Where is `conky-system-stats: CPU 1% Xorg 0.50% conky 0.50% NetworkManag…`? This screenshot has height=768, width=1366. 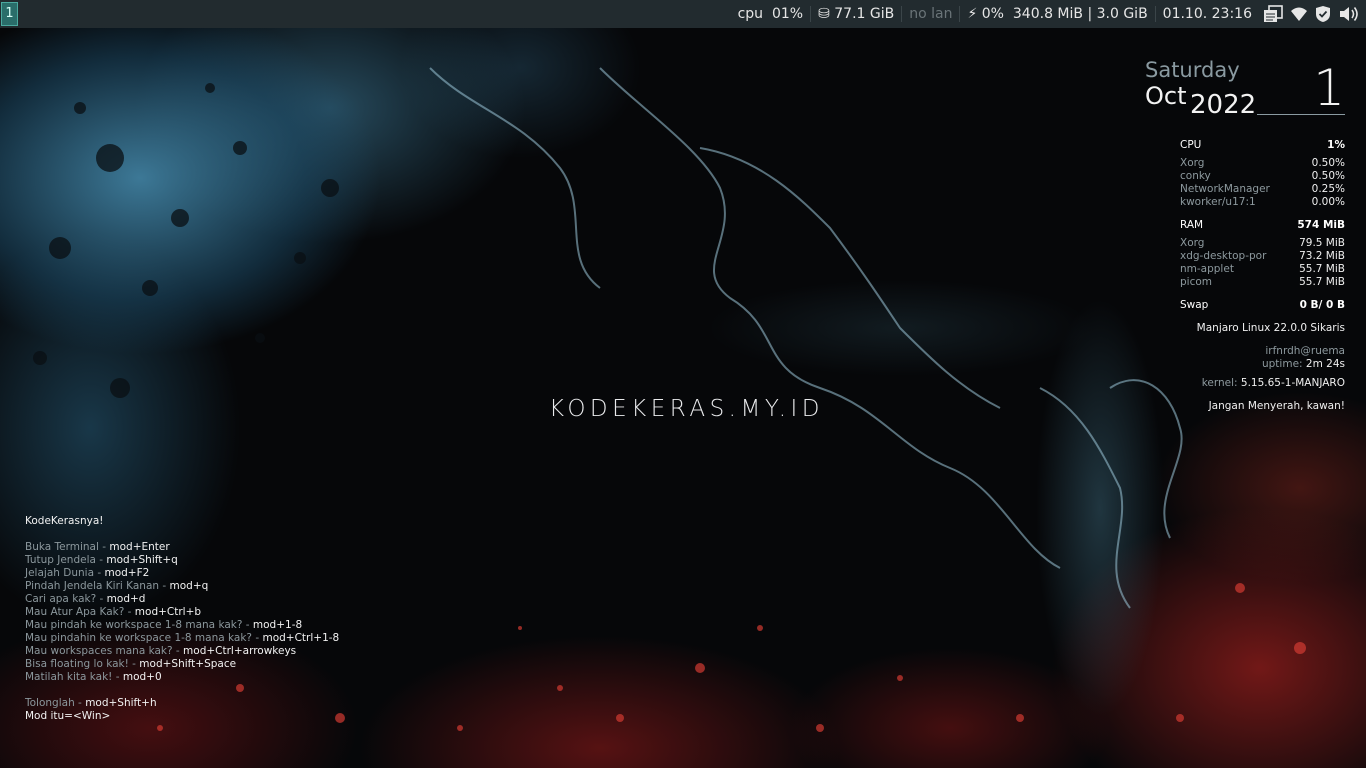 conky-system-stats: CPU 1% Xorg 0.50% conky 0.50% NetworkManag… is located at coordinates (1262, 276).